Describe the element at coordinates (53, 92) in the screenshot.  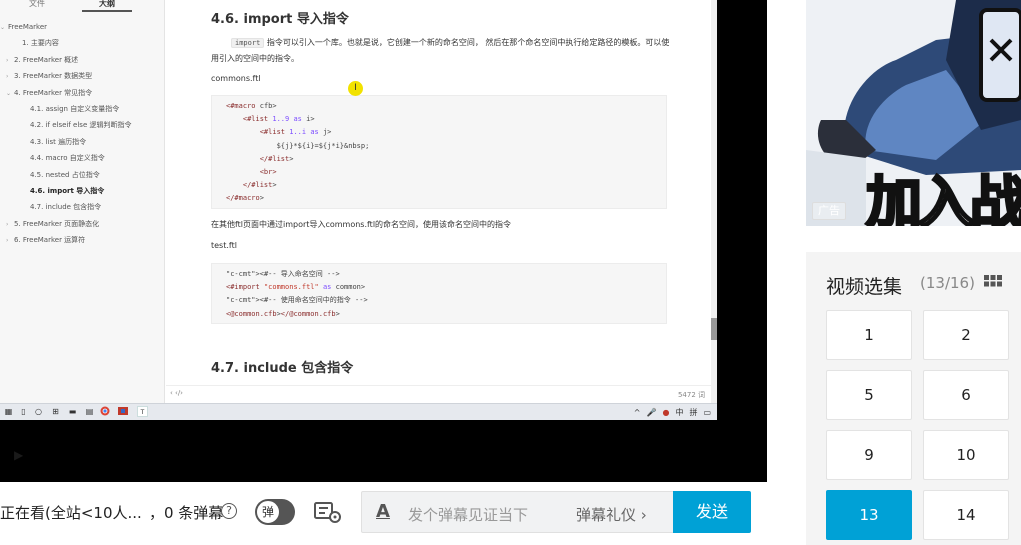
I see `outline-item-label: 4. FreeMarker 常见指令` at that location.